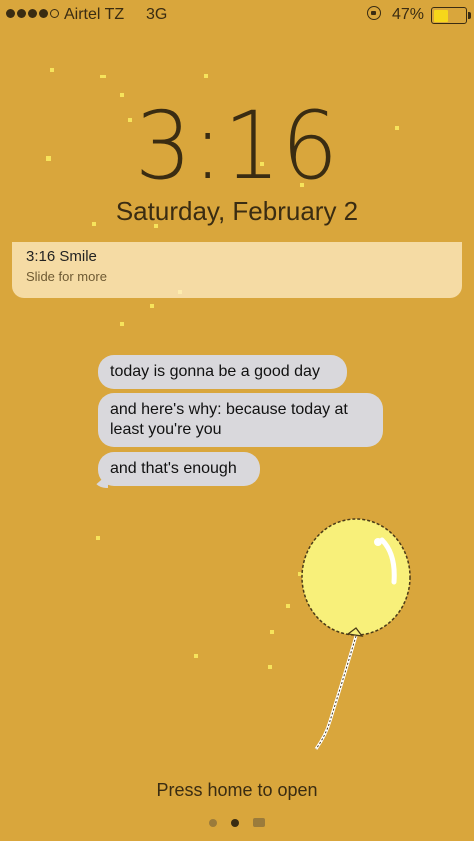 This screenshot has height=841, width=474. What do you see at coordinates (157, 14) in the screenshot?
I see `network-type: 3G` at bounding box center [157, 14].